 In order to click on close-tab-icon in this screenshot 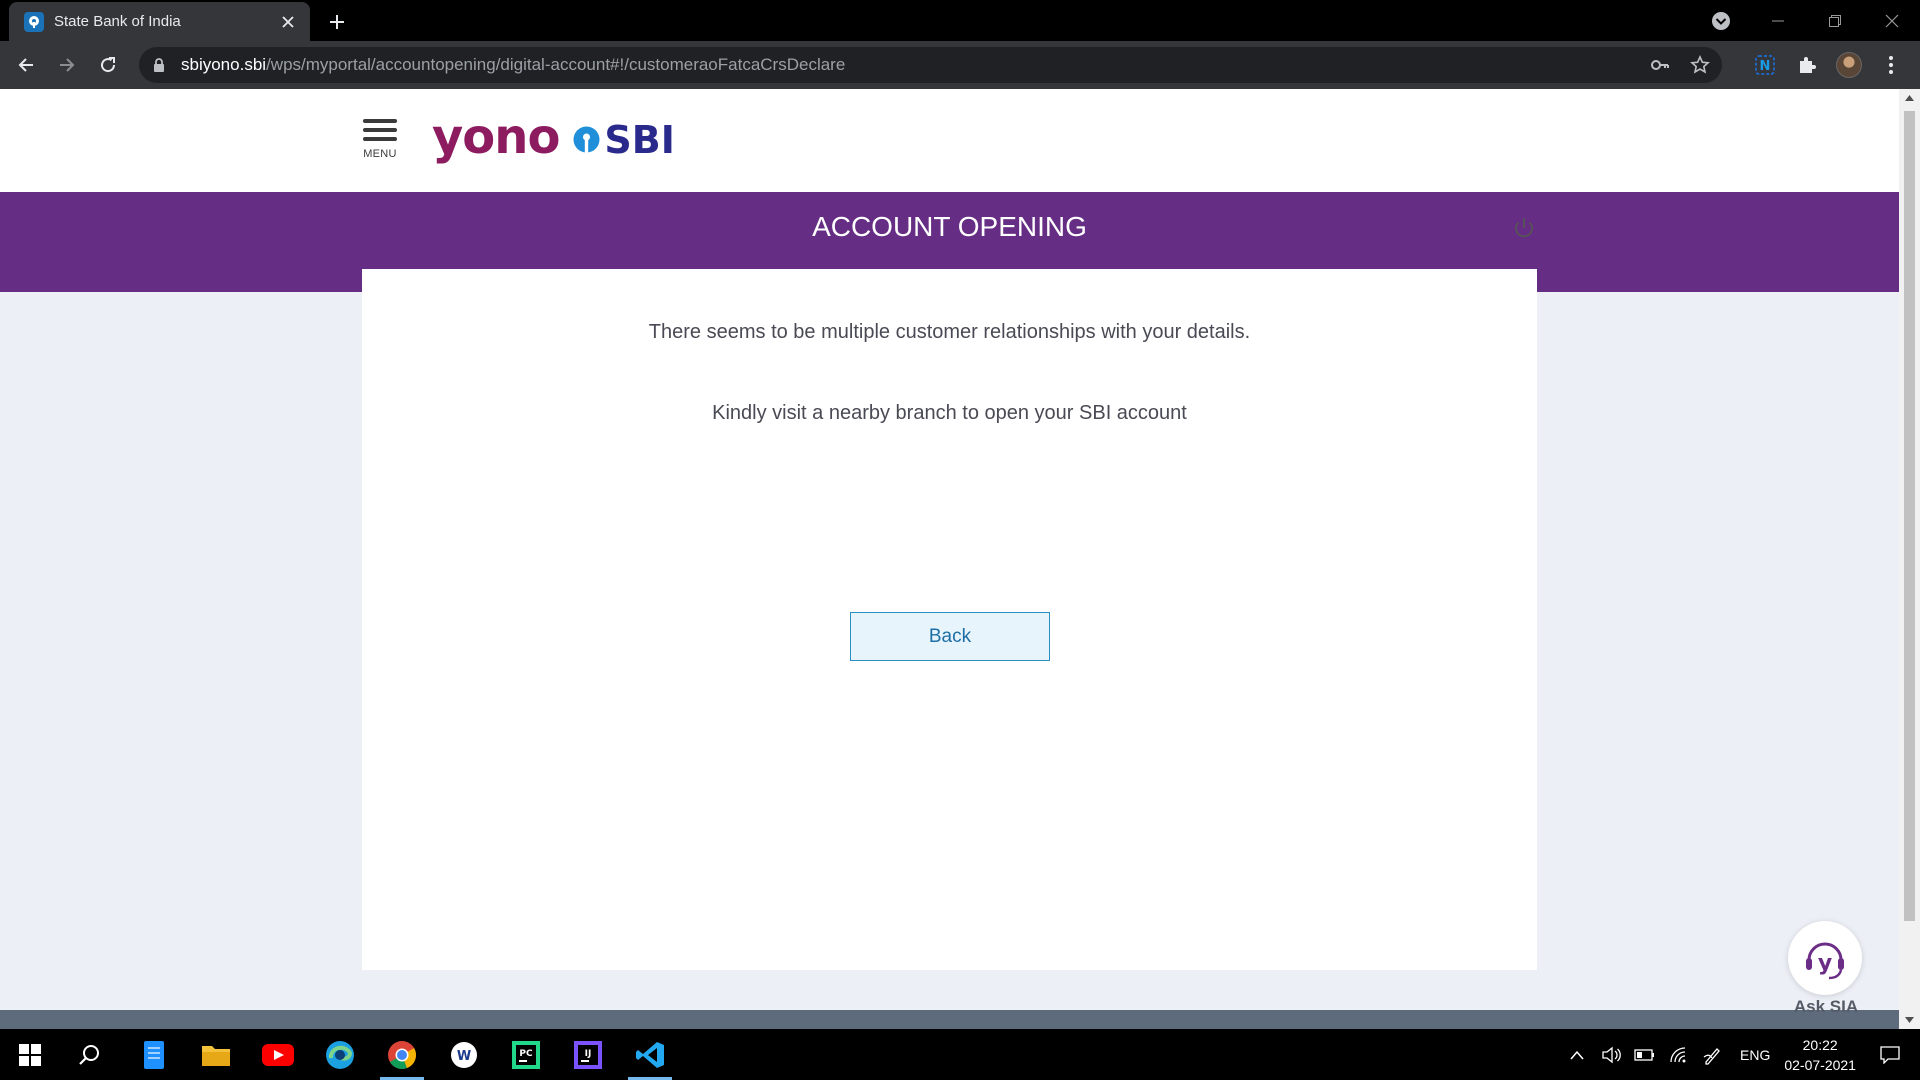, I will do `click(288, 22)`.